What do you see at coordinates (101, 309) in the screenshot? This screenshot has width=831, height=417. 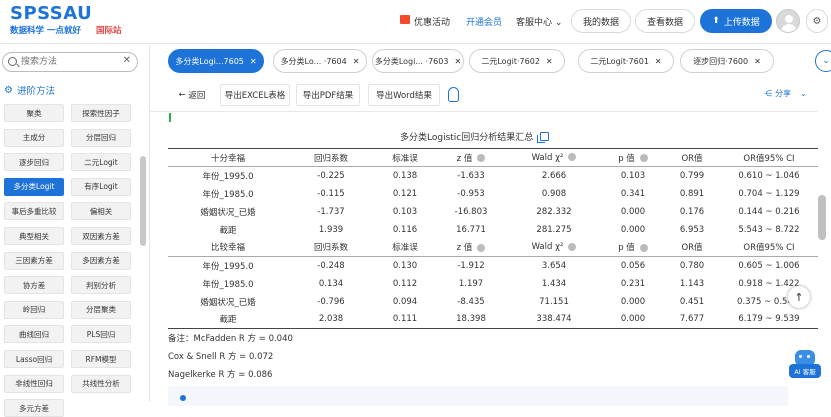 I see `method-button: 分层聚类` at bounding box center [101, 309].